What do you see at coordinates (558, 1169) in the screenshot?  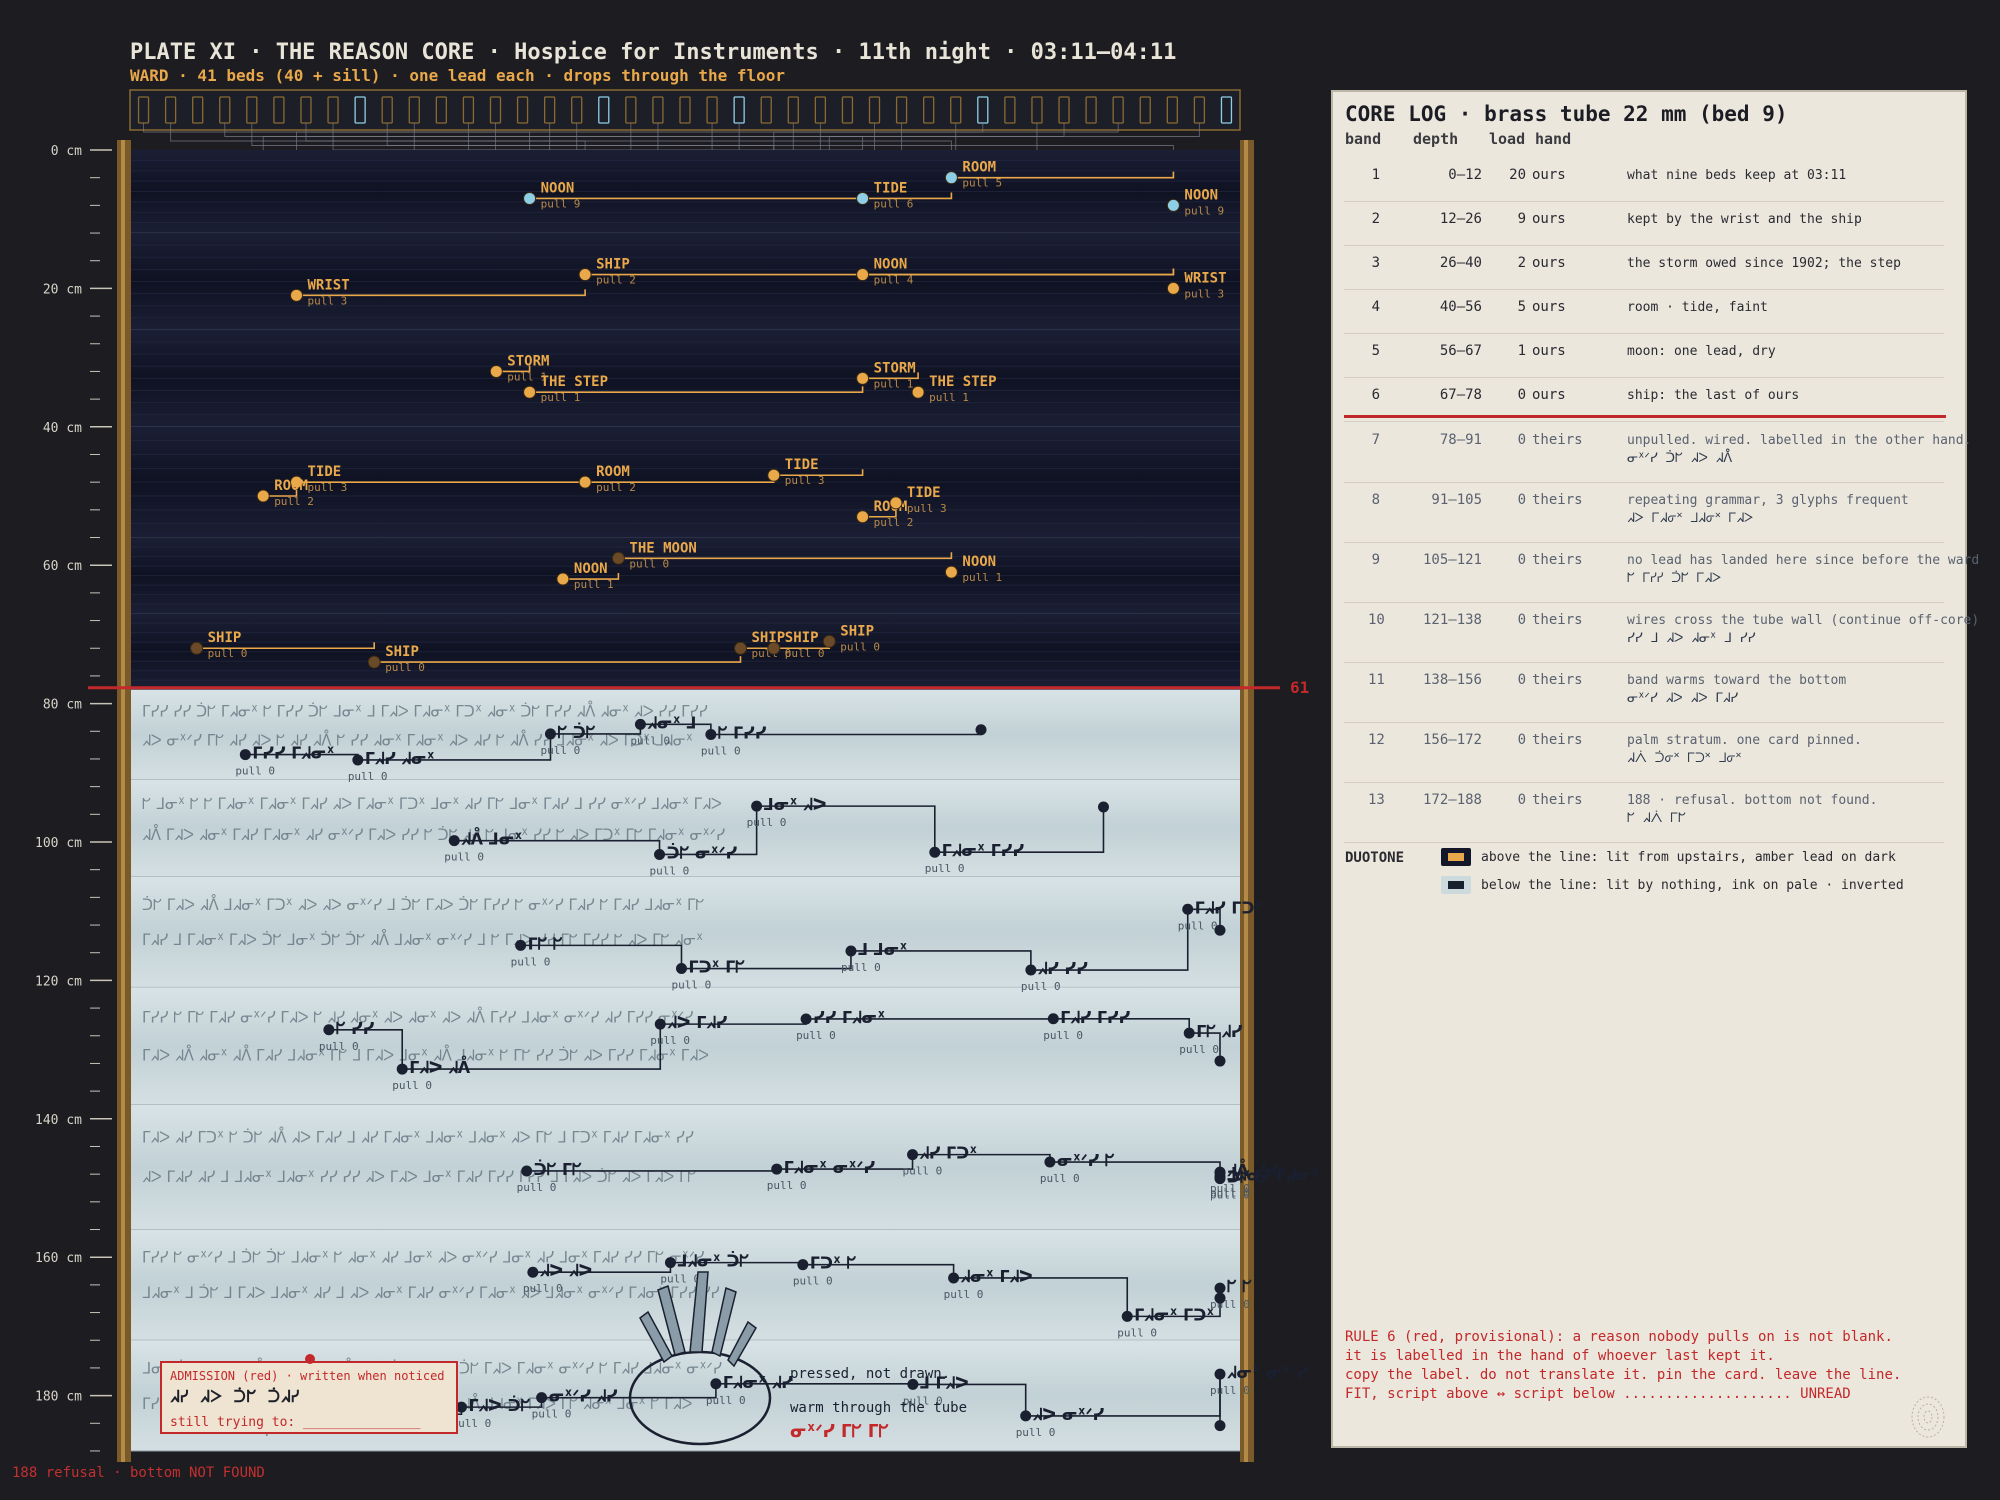 I see `glyph-label: ᑑᖸ ᒥᖸ` at bounding box center [558, 1169].